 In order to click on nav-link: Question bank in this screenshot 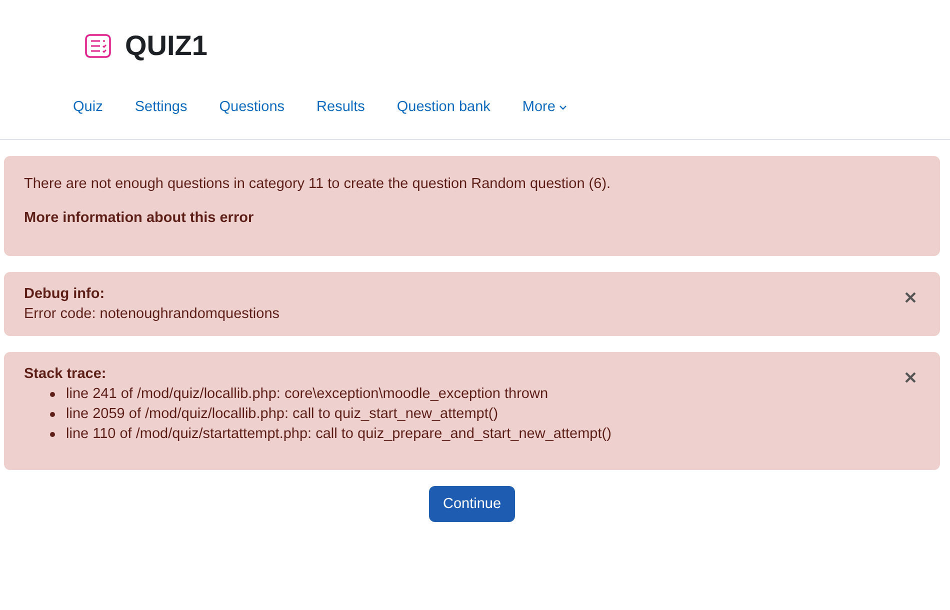, I will do `click(443, 114)`.